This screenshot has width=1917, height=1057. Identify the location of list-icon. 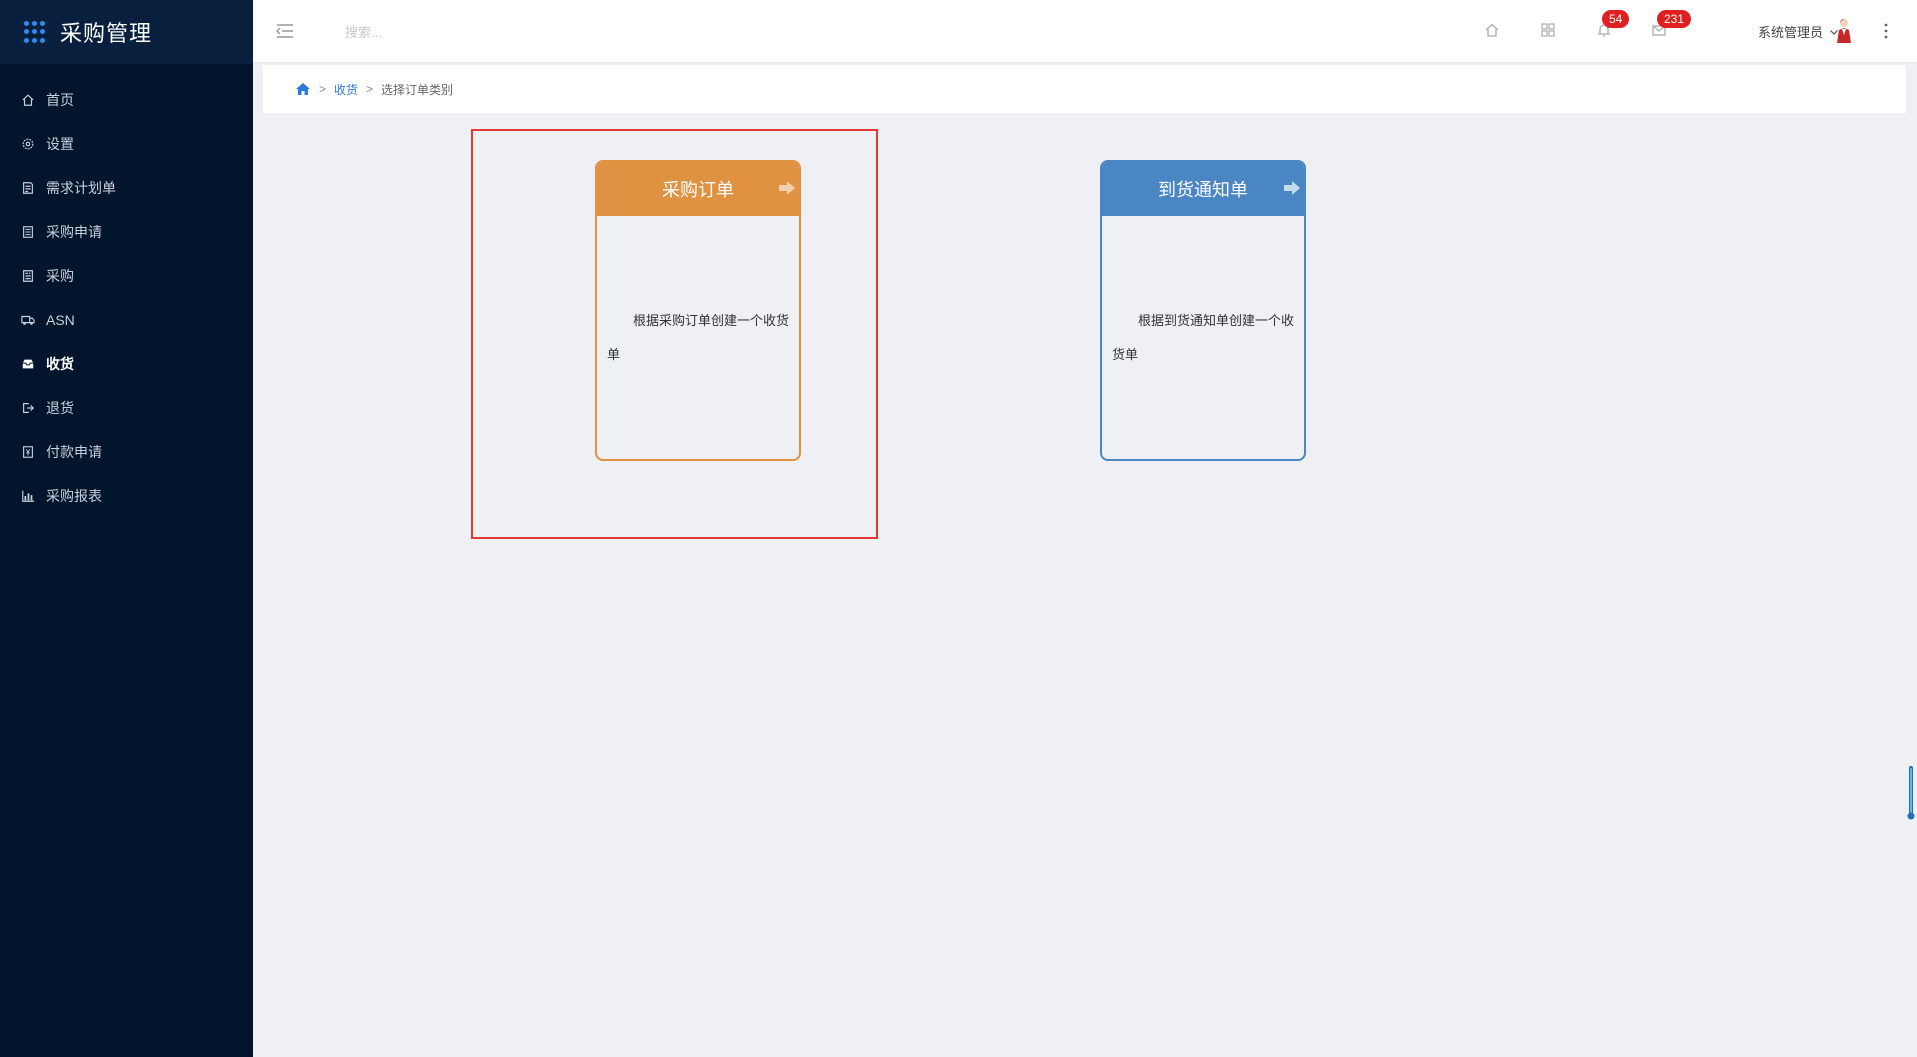
(28, 276).